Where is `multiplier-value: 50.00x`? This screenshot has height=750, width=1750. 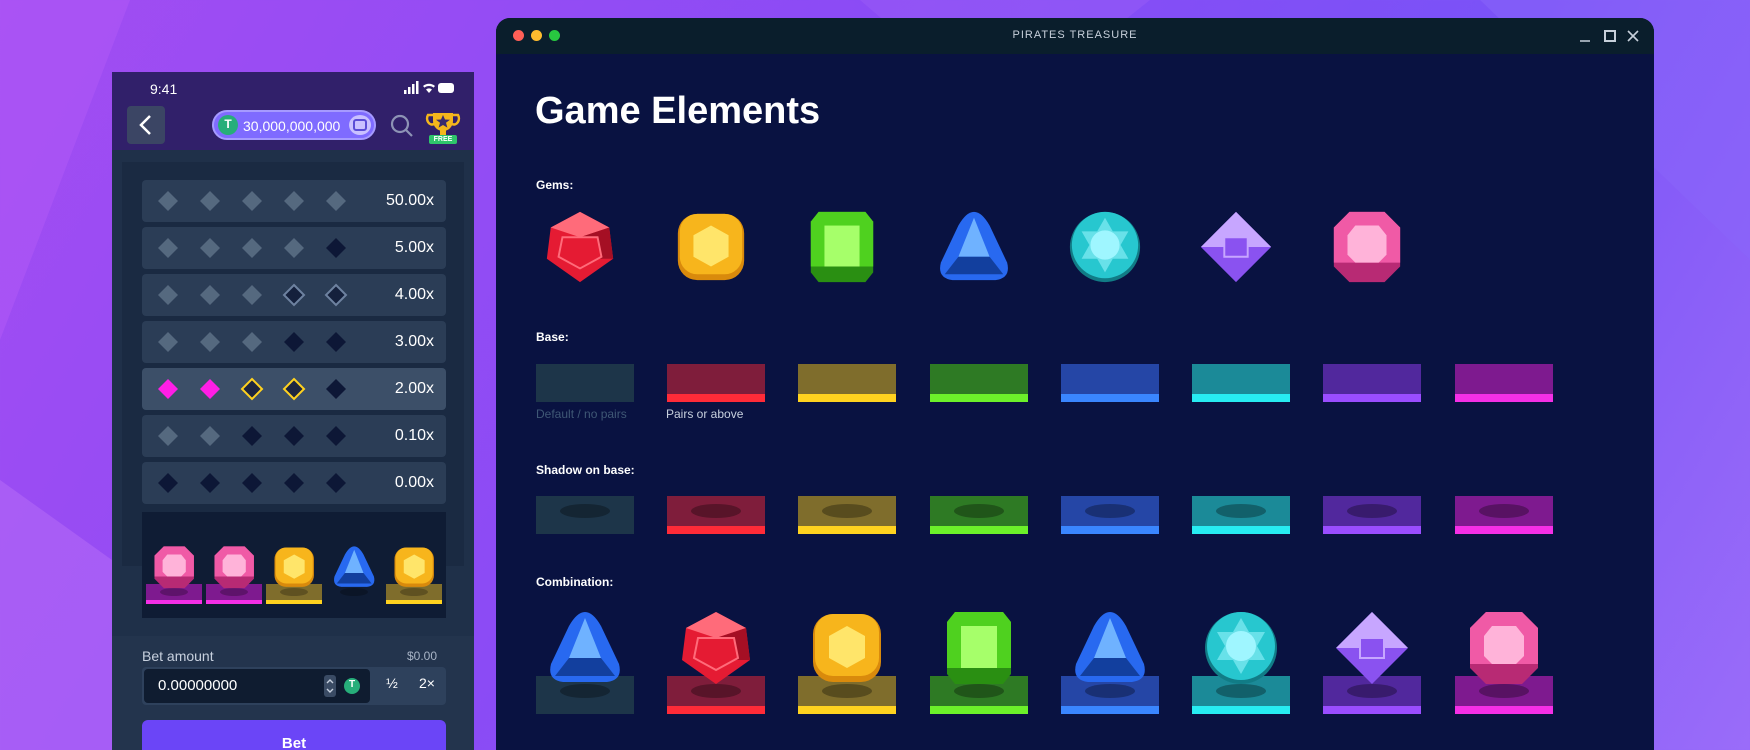
multiplier-value: 50.00x is located at coordinates (409, 200).